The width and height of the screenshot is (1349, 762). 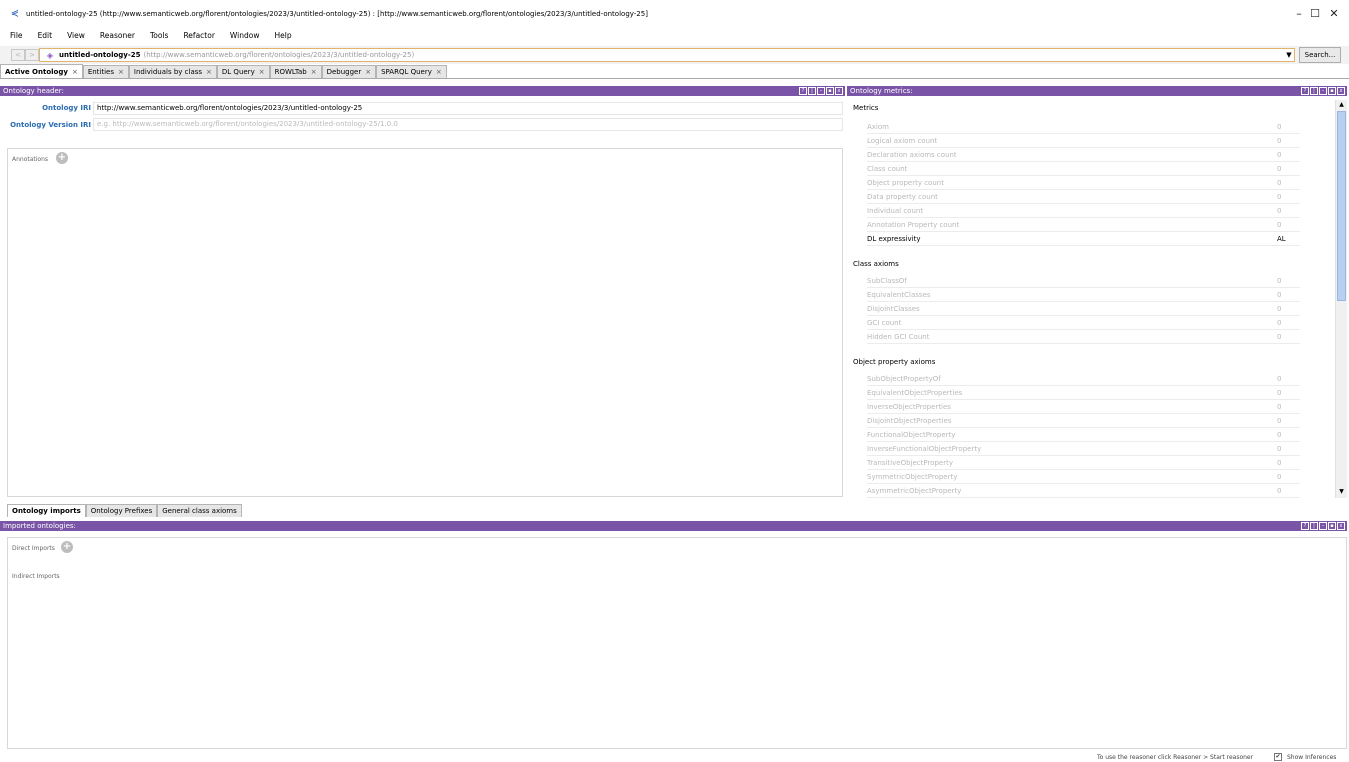 I want to click on scroll-down-icon: ▼, so click(x=1341, y=492).